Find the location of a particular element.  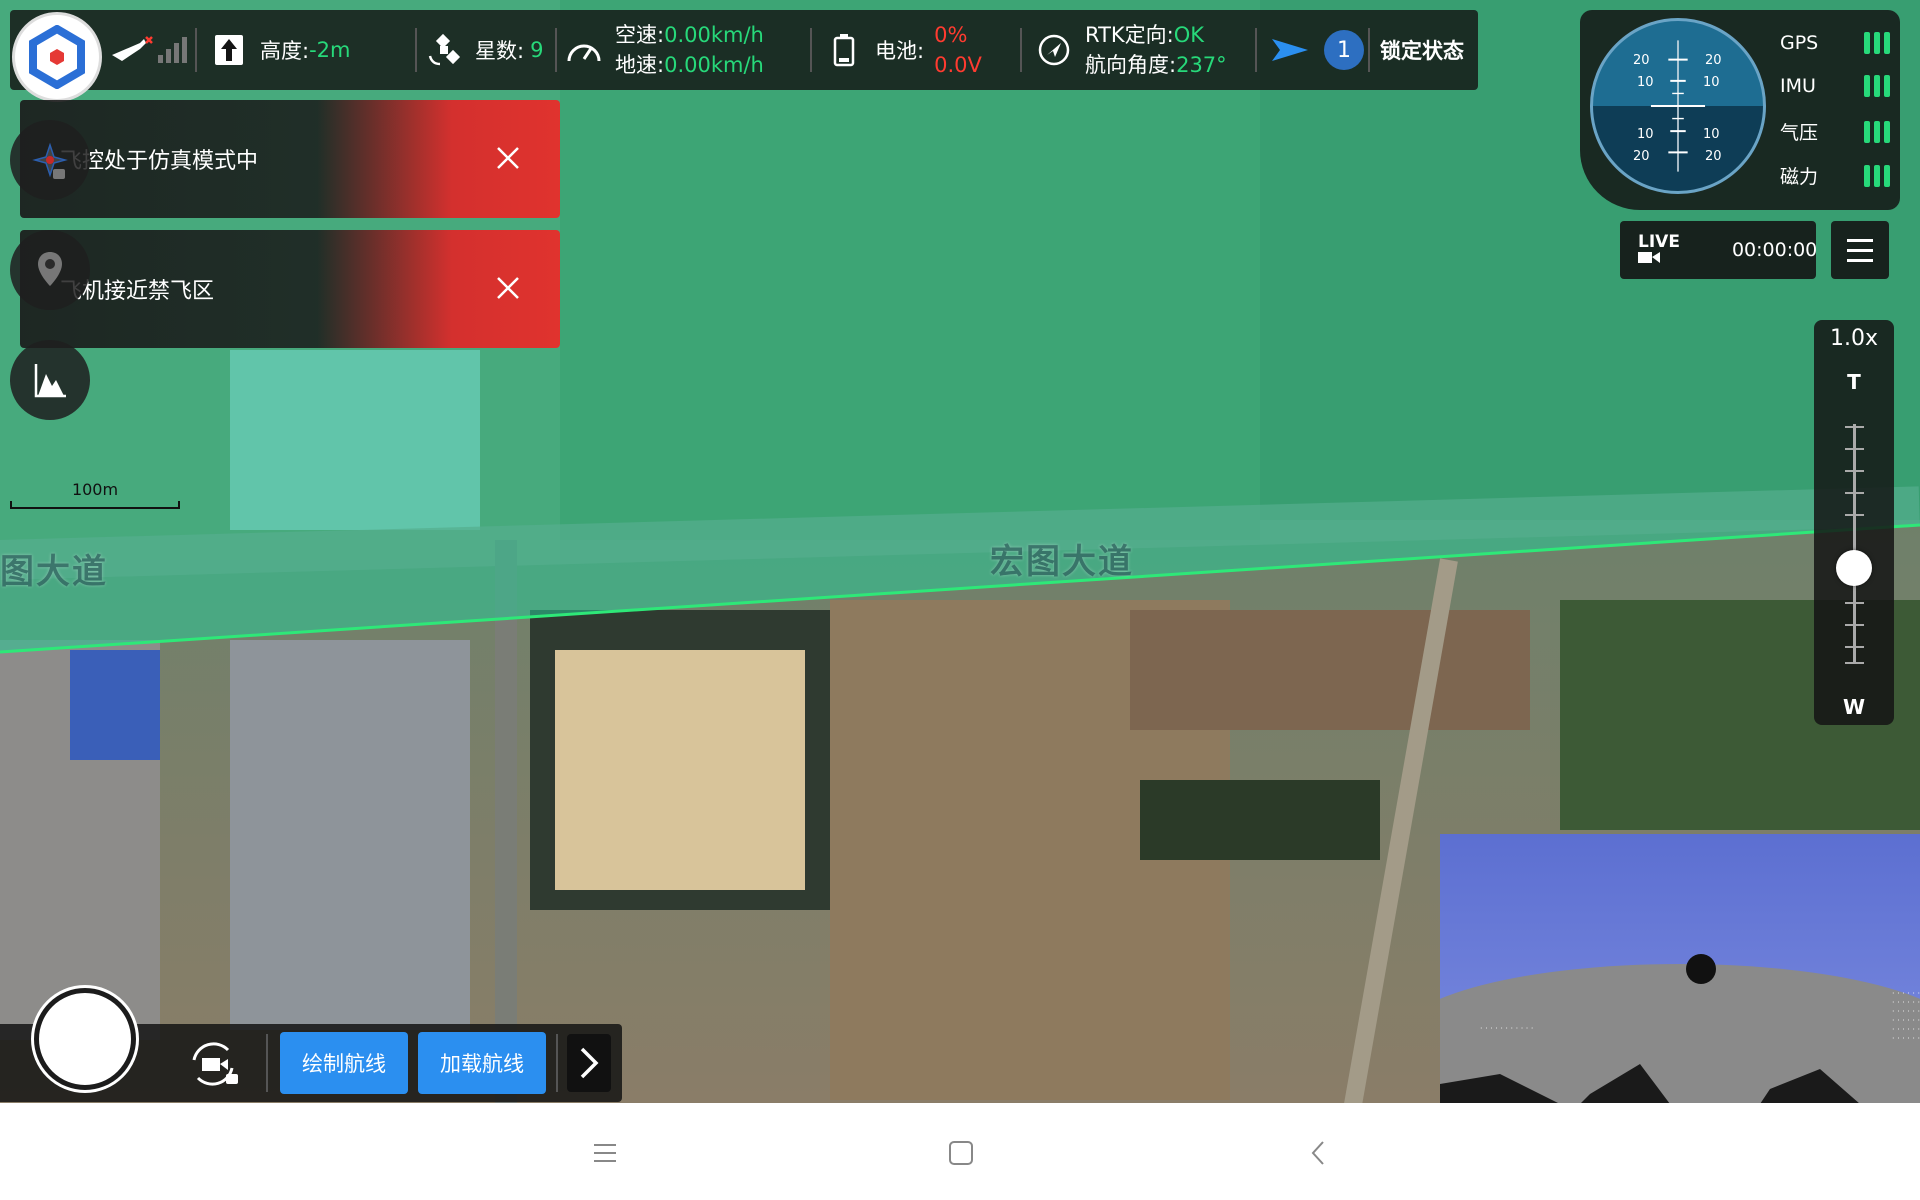

battery-voltage: 0.0V is located at coordinates (958, 65).